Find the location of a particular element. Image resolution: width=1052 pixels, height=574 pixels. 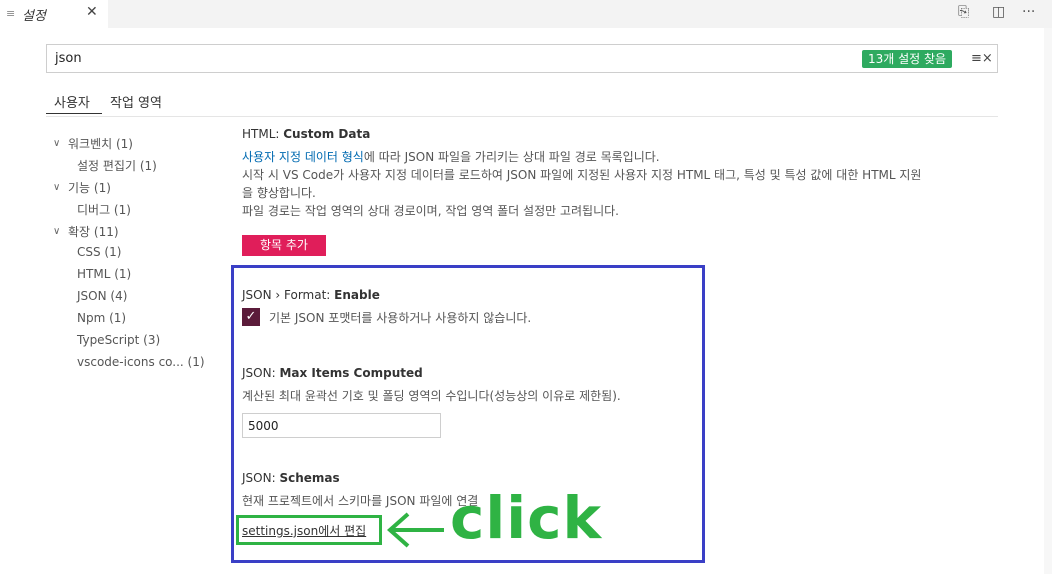

toc-item-css: CSS (1) is located at coordinates (99, 252).